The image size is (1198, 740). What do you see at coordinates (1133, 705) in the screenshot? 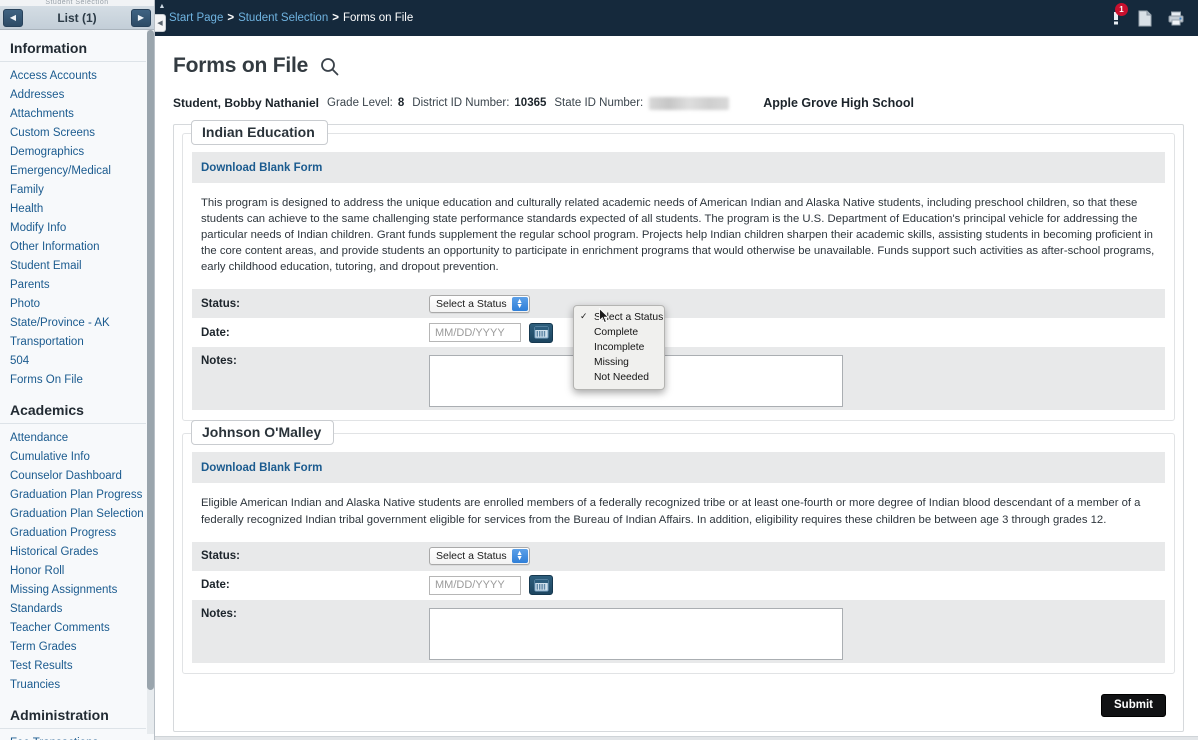
I see `submit-button: Submit` at bounding box center [1133, 705].